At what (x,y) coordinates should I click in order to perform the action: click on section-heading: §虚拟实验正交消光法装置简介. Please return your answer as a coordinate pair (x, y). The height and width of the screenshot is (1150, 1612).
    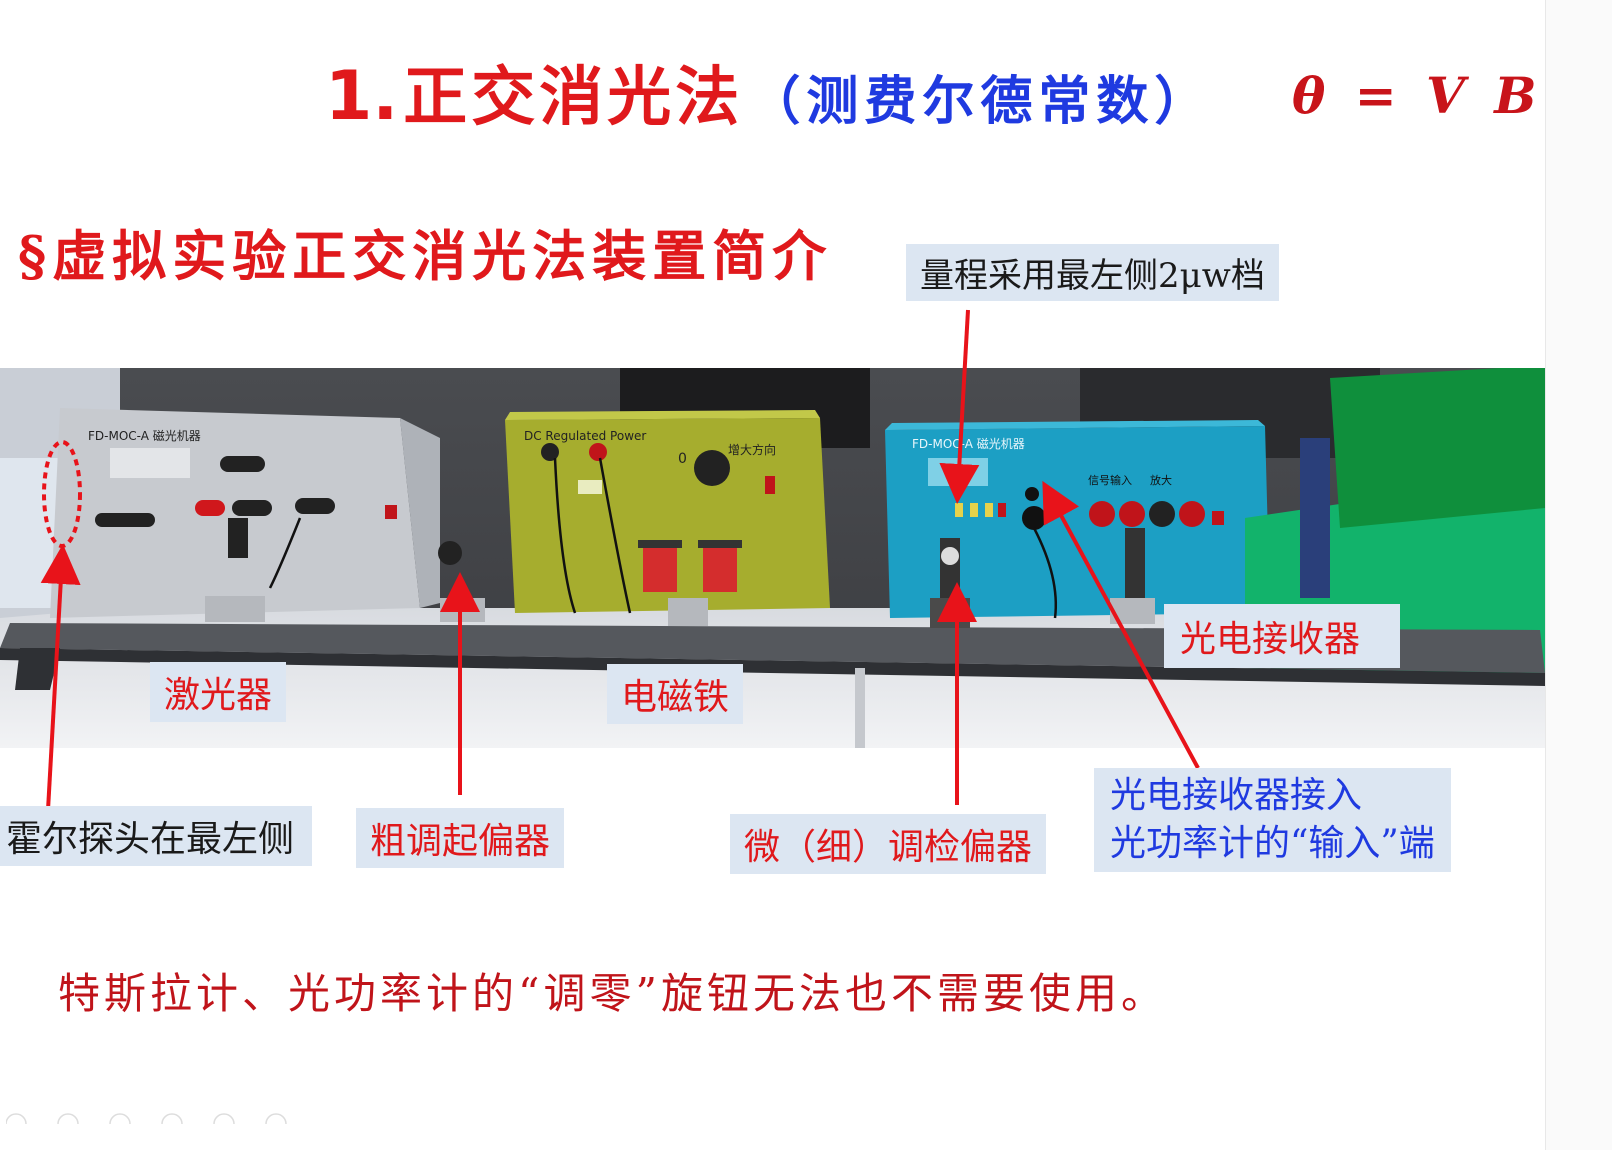
    Looking at the image, I should click on (425, 256).